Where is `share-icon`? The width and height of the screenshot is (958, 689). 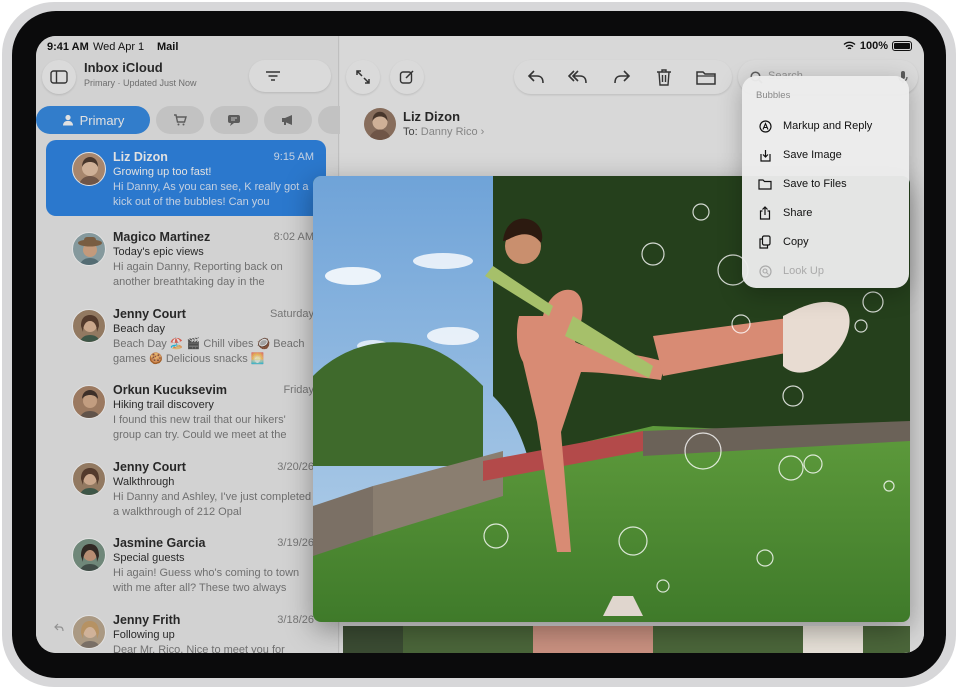
share-icon is located at coordinates (765, 213).